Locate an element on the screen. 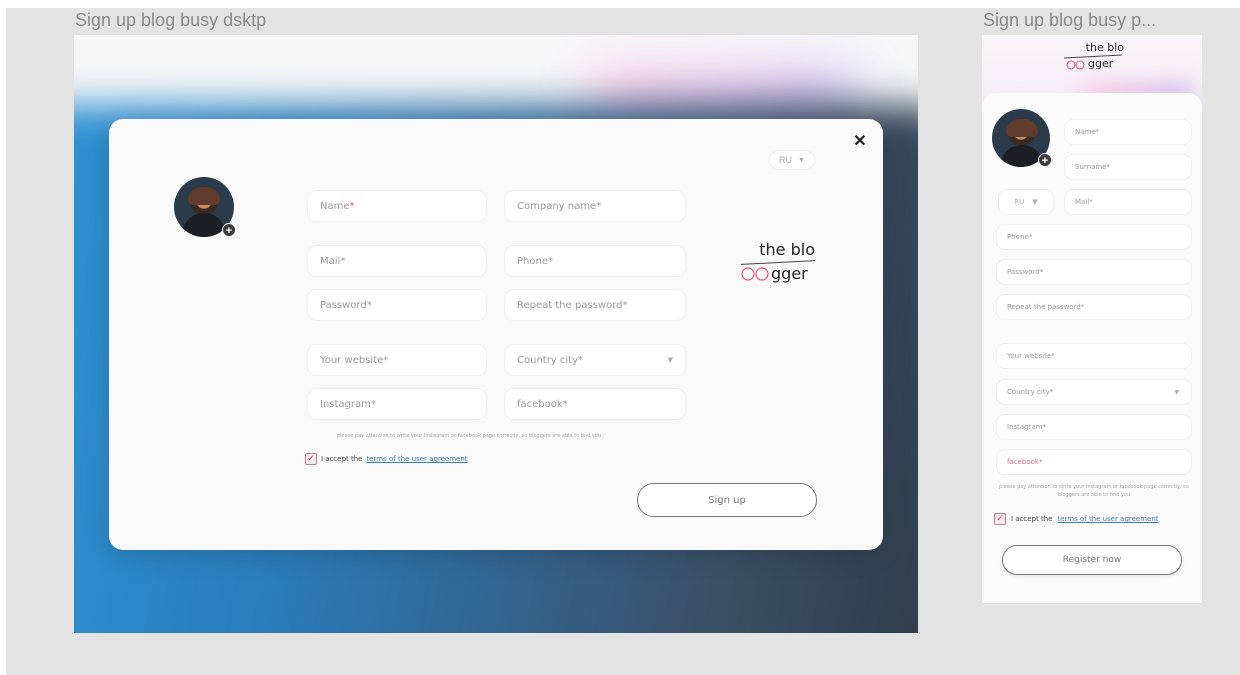  phone-frame: the blo gger + Name* Surname* RU ▼ Mail* is located at coordinates (1092, 319).